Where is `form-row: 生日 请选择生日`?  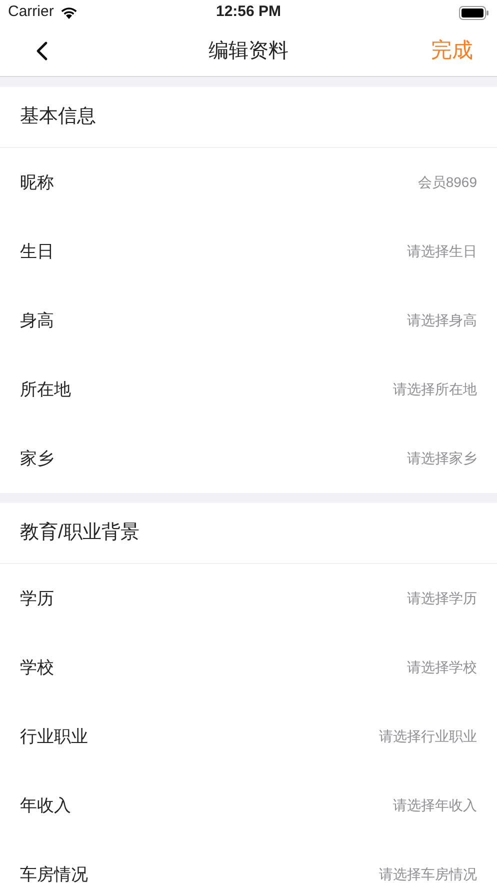
form-row: 生日 请选择生日 is located at coordinates (248, 251).